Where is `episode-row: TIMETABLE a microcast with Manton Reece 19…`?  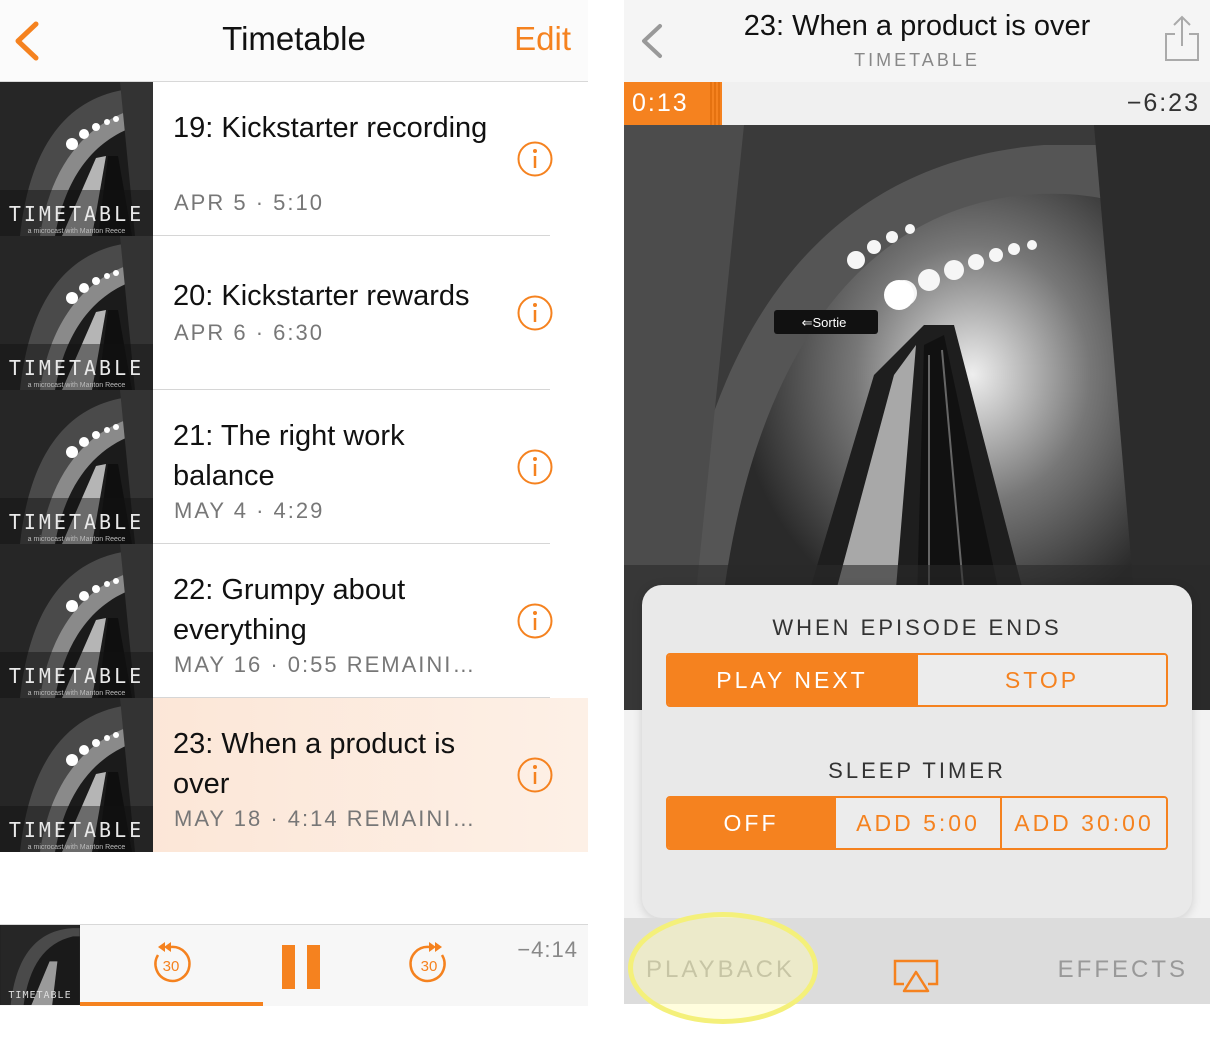 episode-row: TIMETABLE a microcast with Manton Reece 19… is located at coordinates (294, 159).